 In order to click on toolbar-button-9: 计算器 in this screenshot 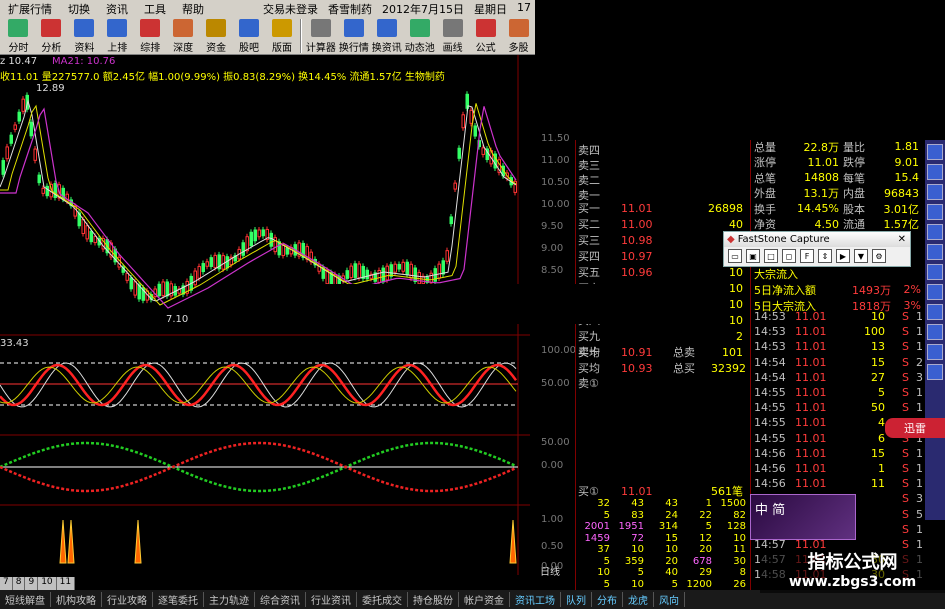, I will do `click(320, 35)`.